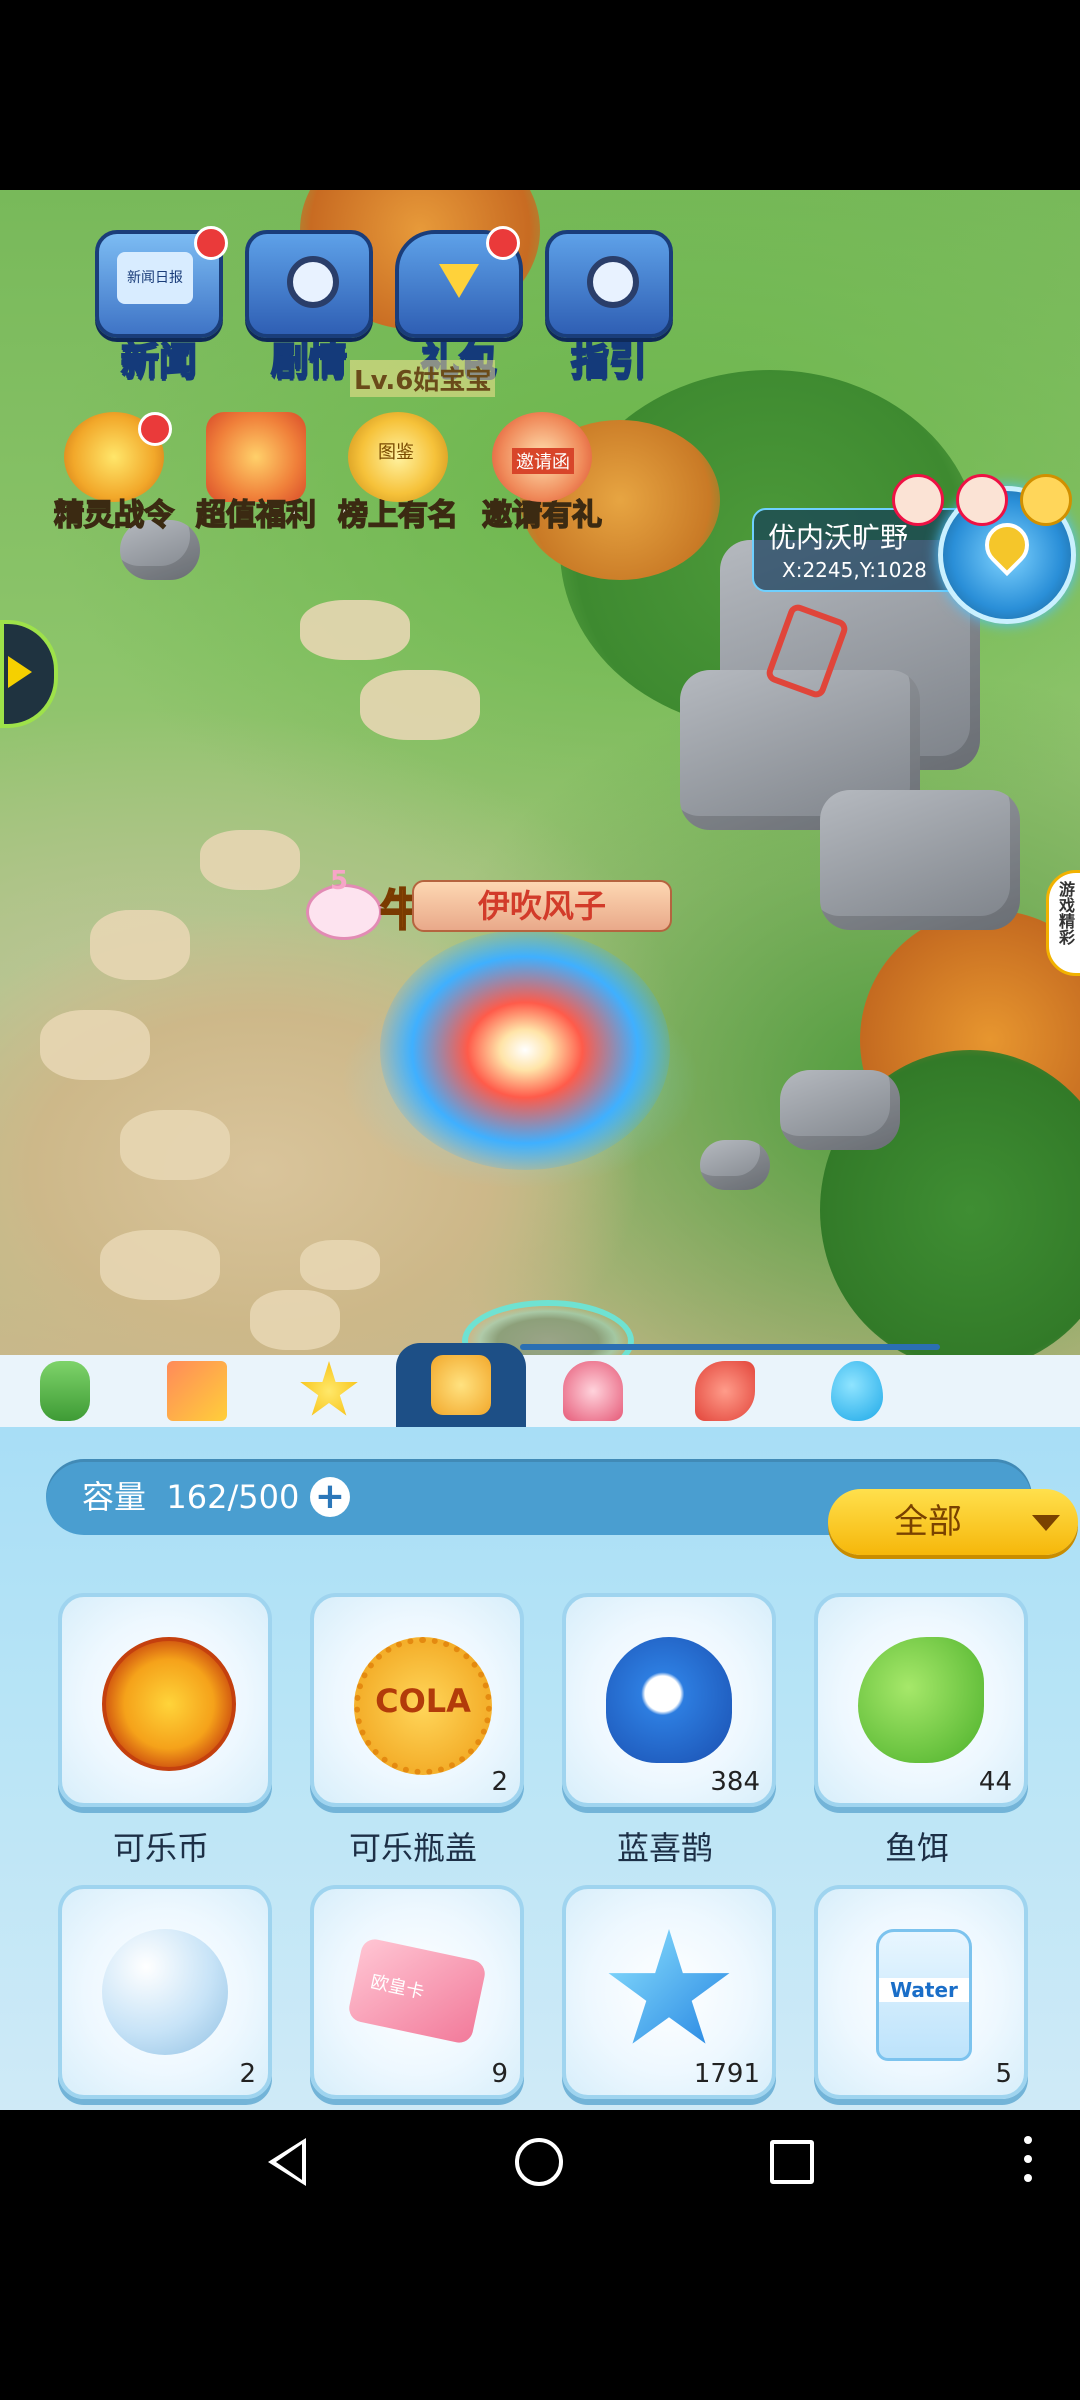 Image resolution: width=1080 pixels, height=2400 pixels. Describe the element at coordinates (792, 2162) in the screenshot. I see `recent-apps-icon` at that location.